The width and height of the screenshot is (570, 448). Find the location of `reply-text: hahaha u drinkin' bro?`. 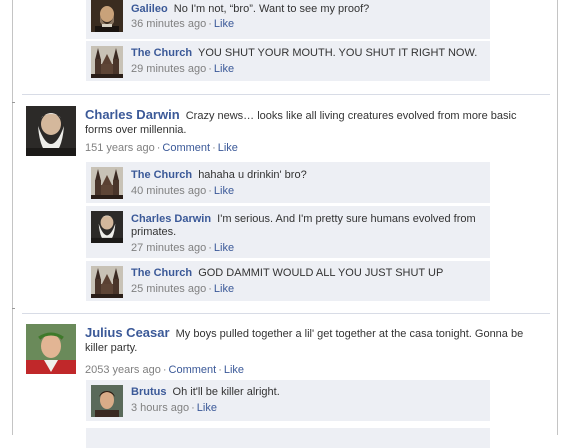

reply-text: hahaha u drinkin' bro? is located at coordinates (252, 175).